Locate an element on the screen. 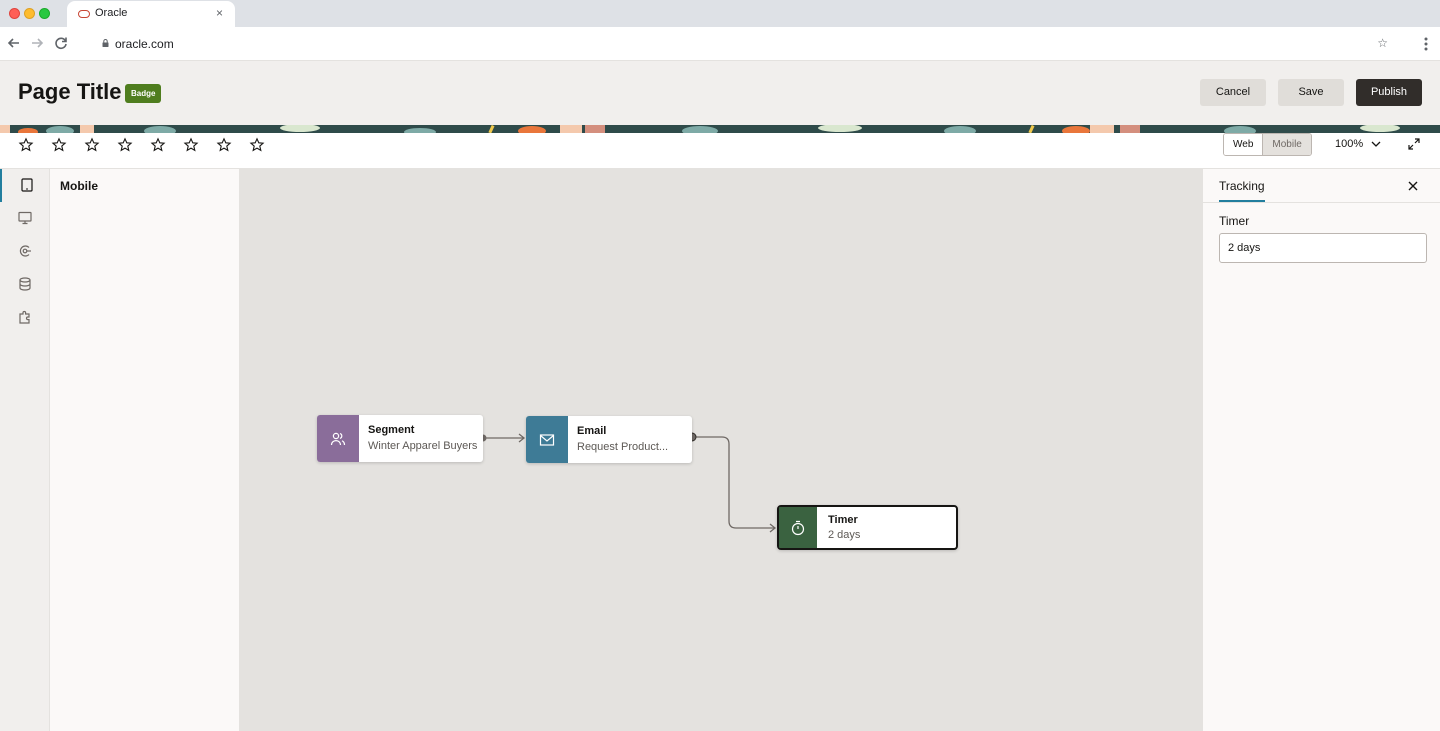 Image resolution: width=1440 pixels, height=731 pixels. timer-input is located at coordinates (1323, 248).